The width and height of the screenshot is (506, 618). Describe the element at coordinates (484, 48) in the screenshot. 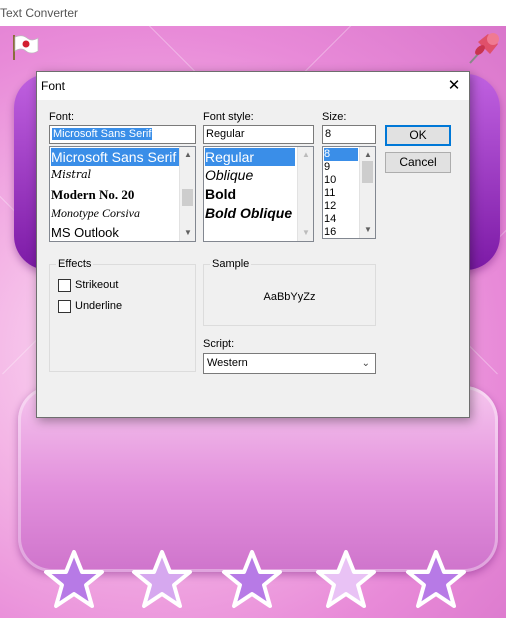

I see `pushpin-icon` at that location.